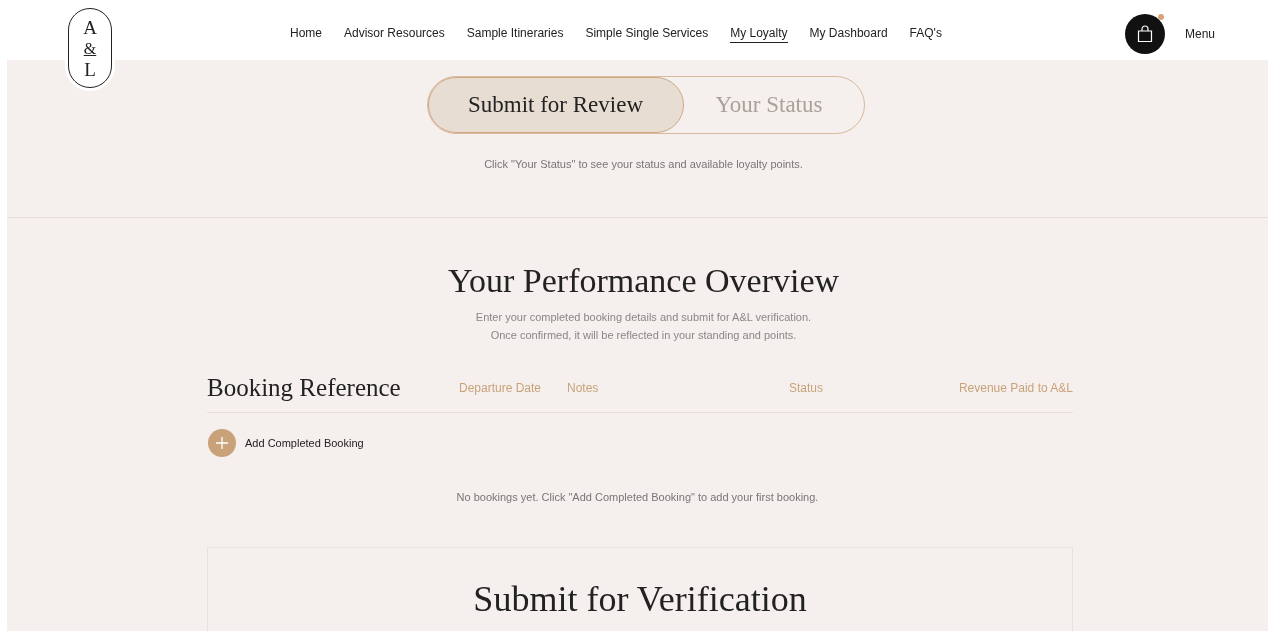 This screenshot has width=1268, height=631. I want to click on add-booking-button: Add Completed Booking, so click(286, 443).